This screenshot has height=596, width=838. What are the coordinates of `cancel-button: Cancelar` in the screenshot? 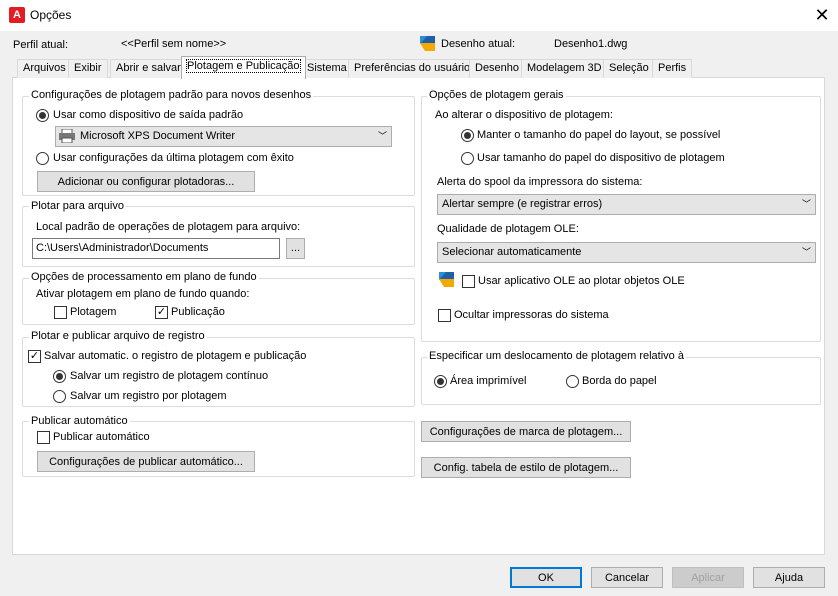 It's located at (627, 577).